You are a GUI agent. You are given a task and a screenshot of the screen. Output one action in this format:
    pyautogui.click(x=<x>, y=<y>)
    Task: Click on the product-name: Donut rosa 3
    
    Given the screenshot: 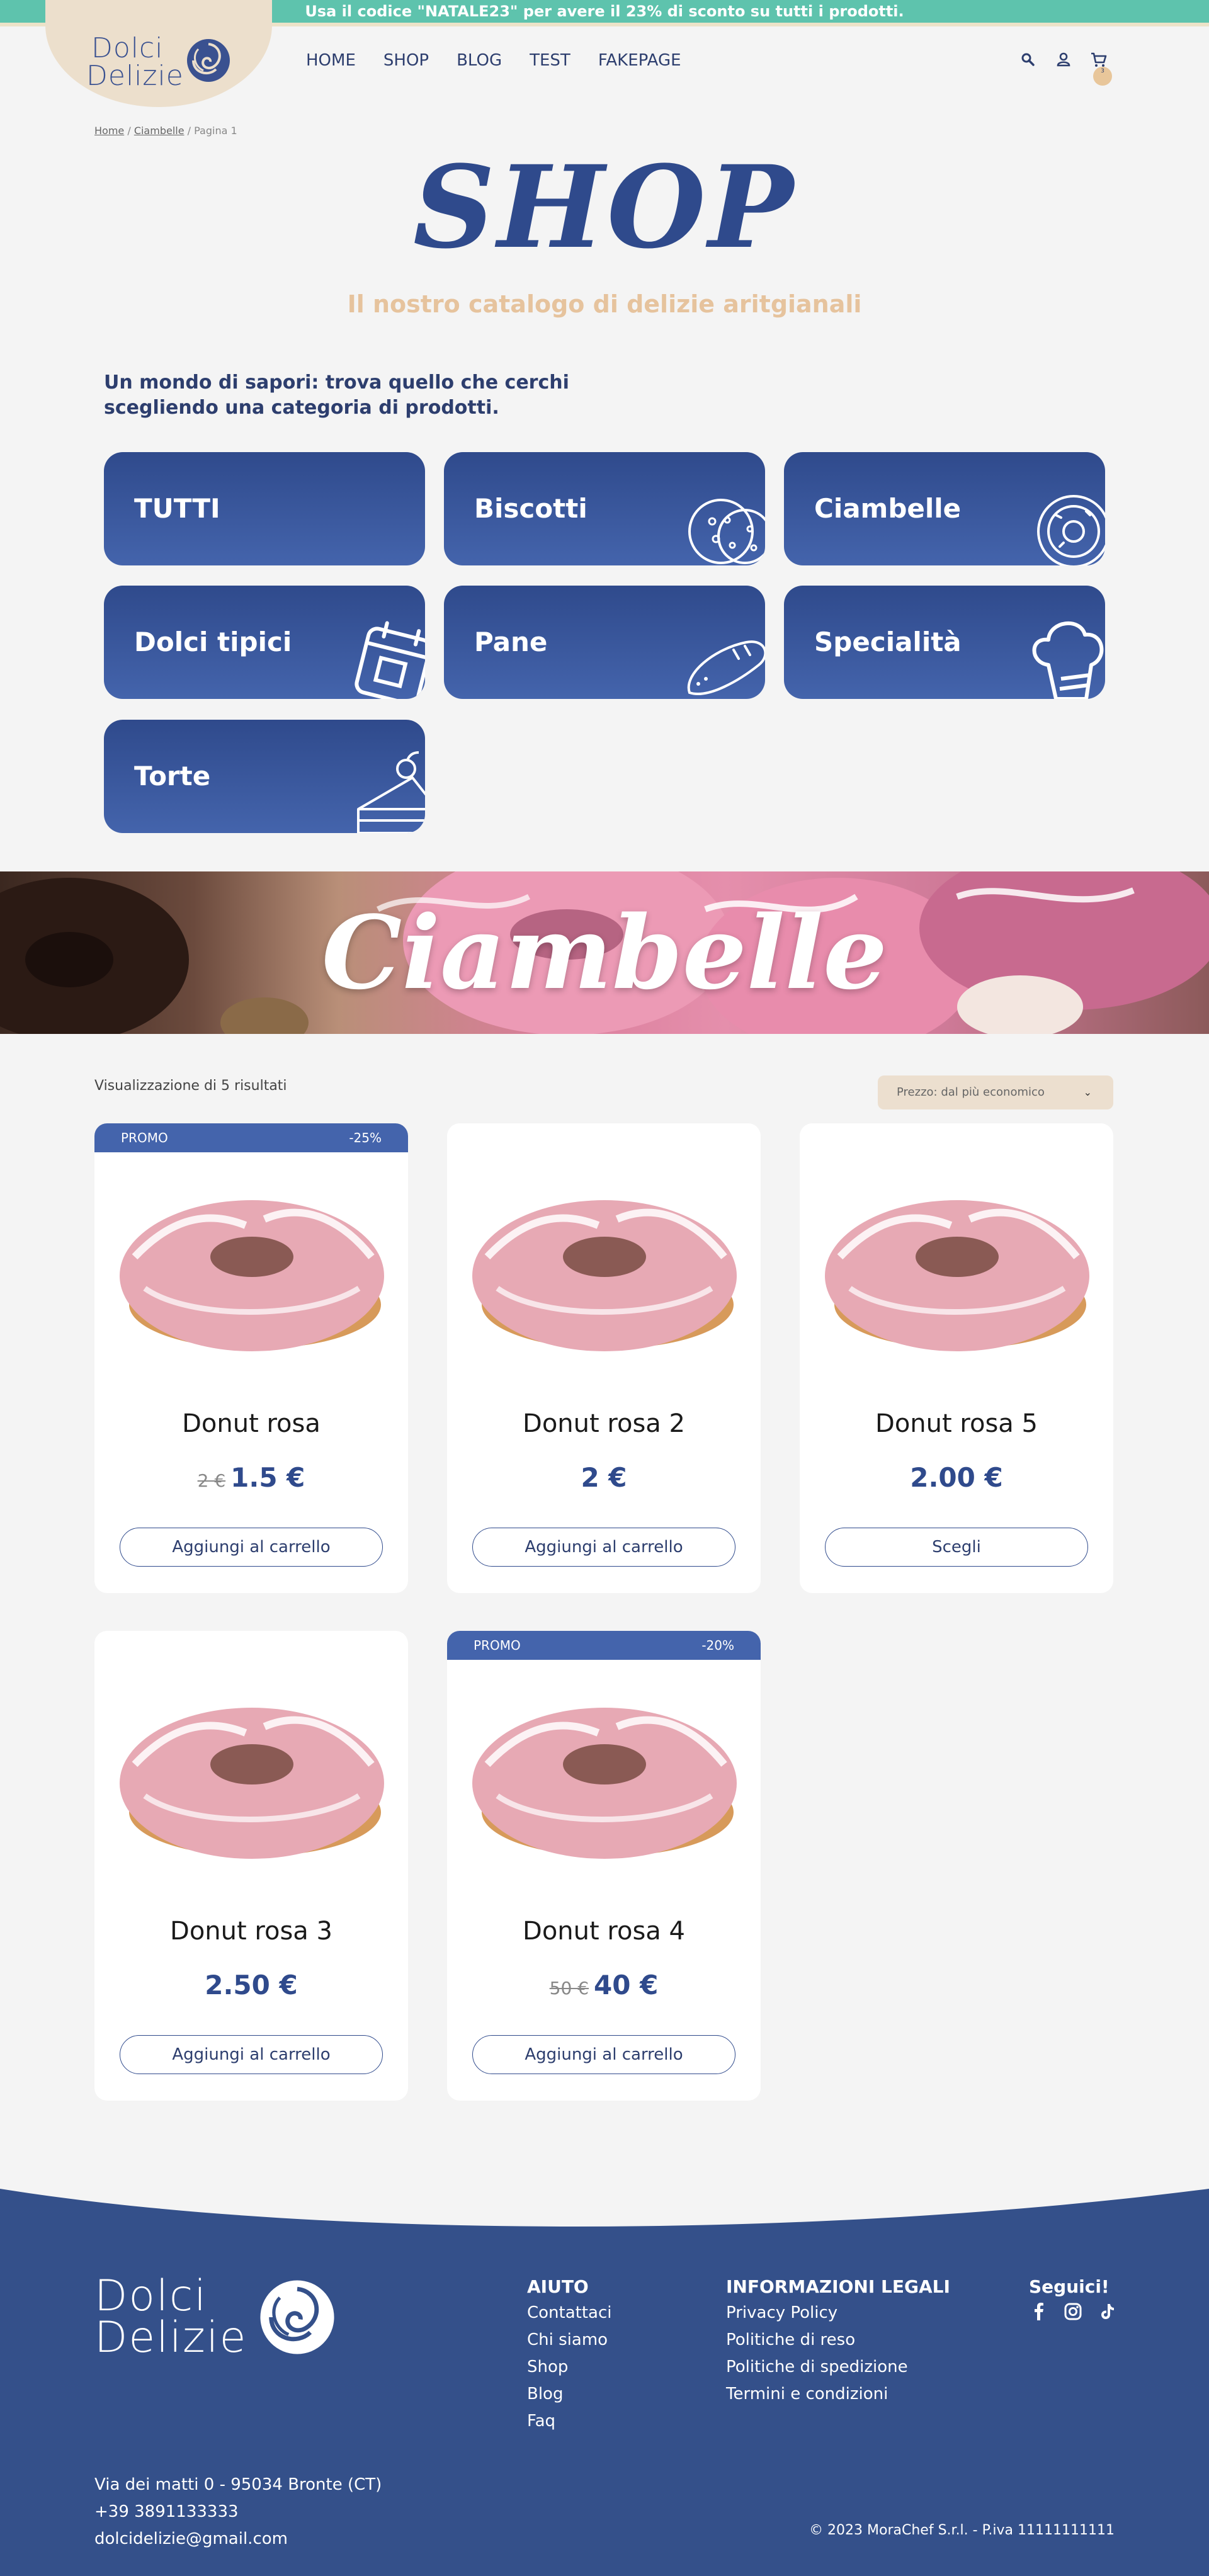 What is the action you would take?
    pyautogui.click(x=251, y=1931)
    